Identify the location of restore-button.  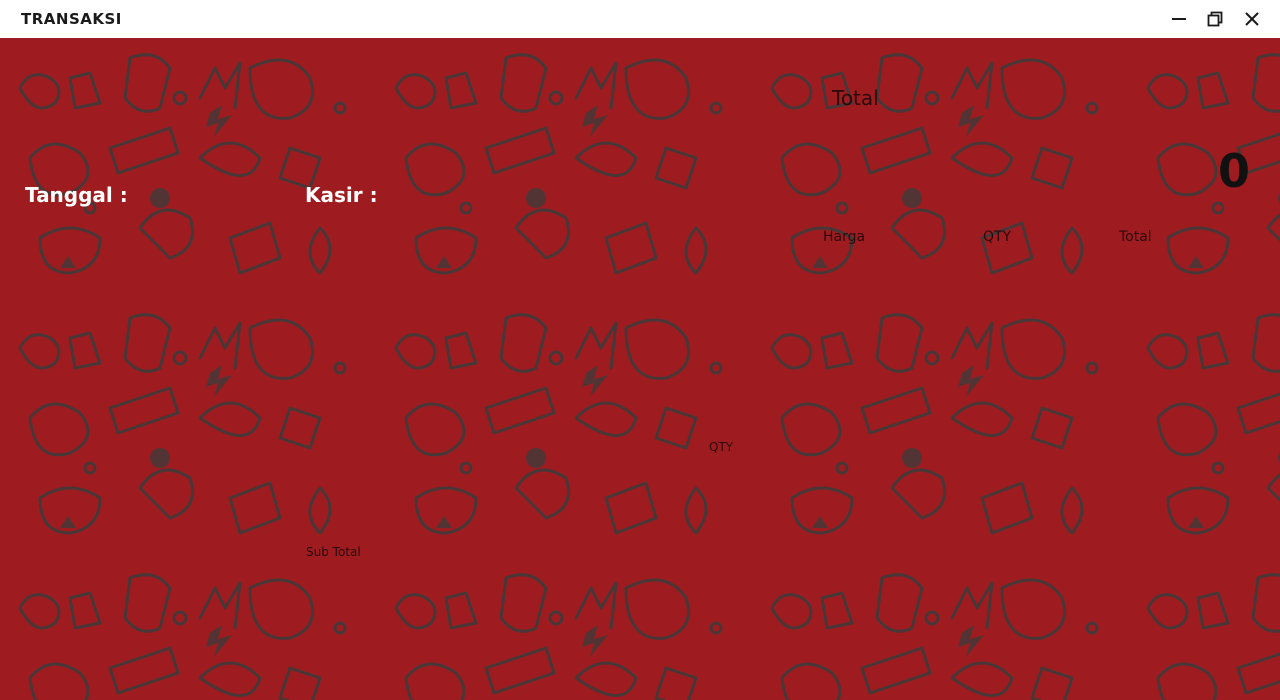
(1215, 19).